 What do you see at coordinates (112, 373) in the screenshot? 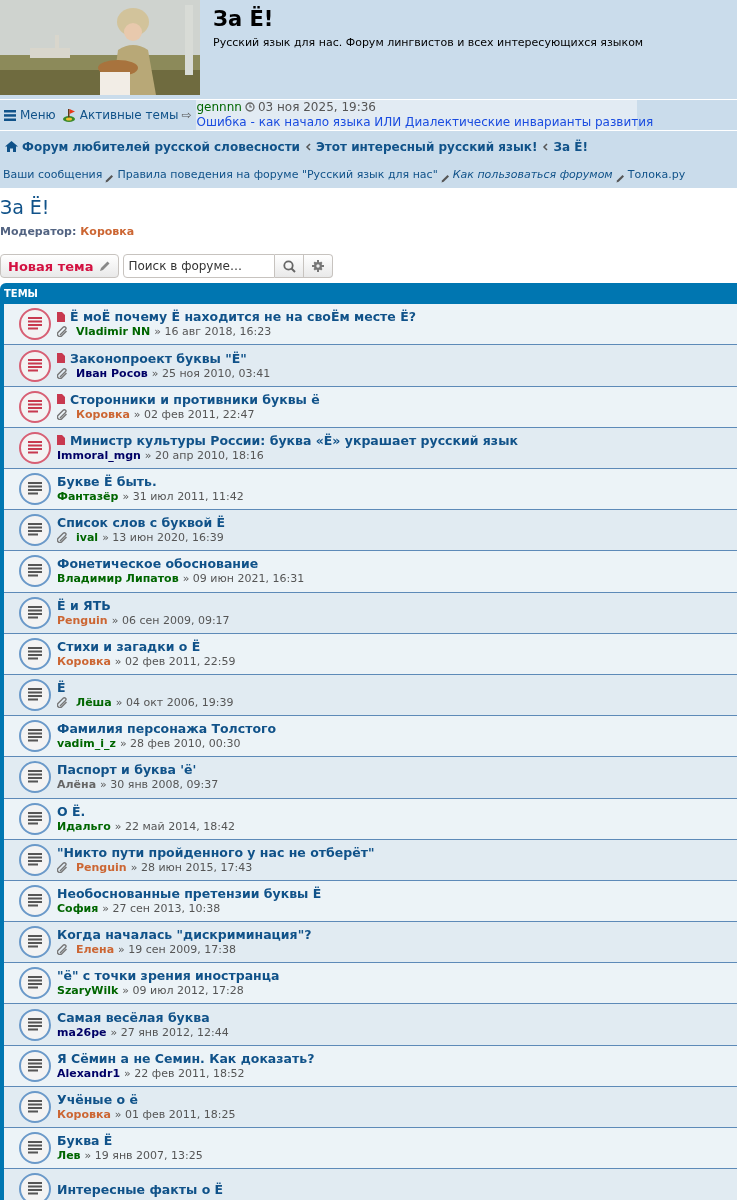
I see `author-link: Иван Росов` at bounding box center [112, 373].